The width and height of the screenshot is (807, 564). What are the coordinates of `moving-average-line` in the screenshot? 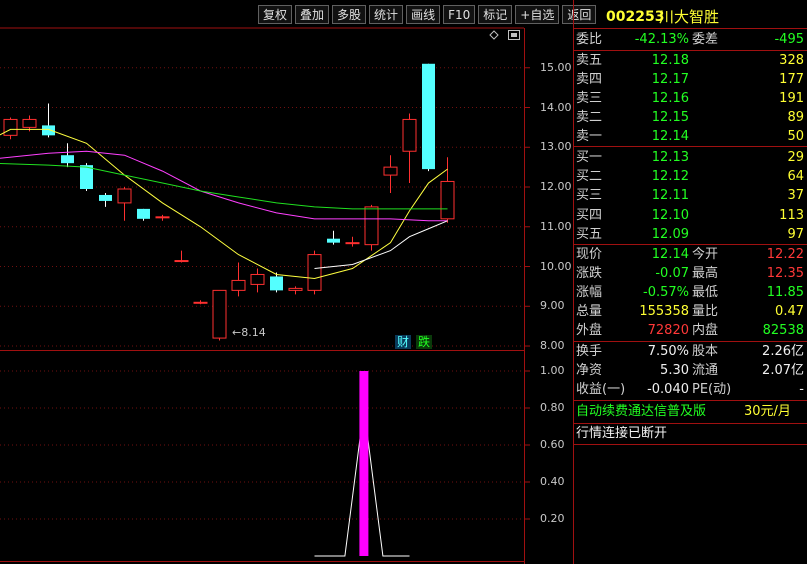 It's located at (224, 186).